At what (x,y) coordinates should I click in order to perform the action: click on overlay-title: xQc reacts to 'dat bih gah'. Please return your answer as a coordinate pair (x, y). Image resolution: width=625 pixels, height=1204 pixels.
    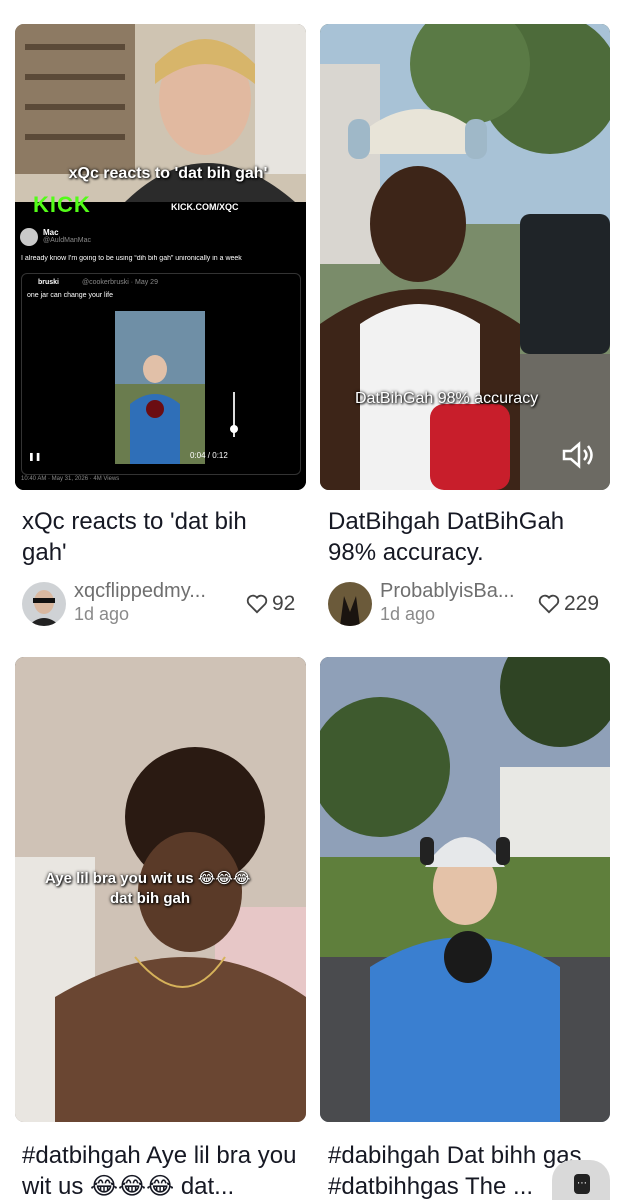
    Looking at the image, I should click on (168, 173).